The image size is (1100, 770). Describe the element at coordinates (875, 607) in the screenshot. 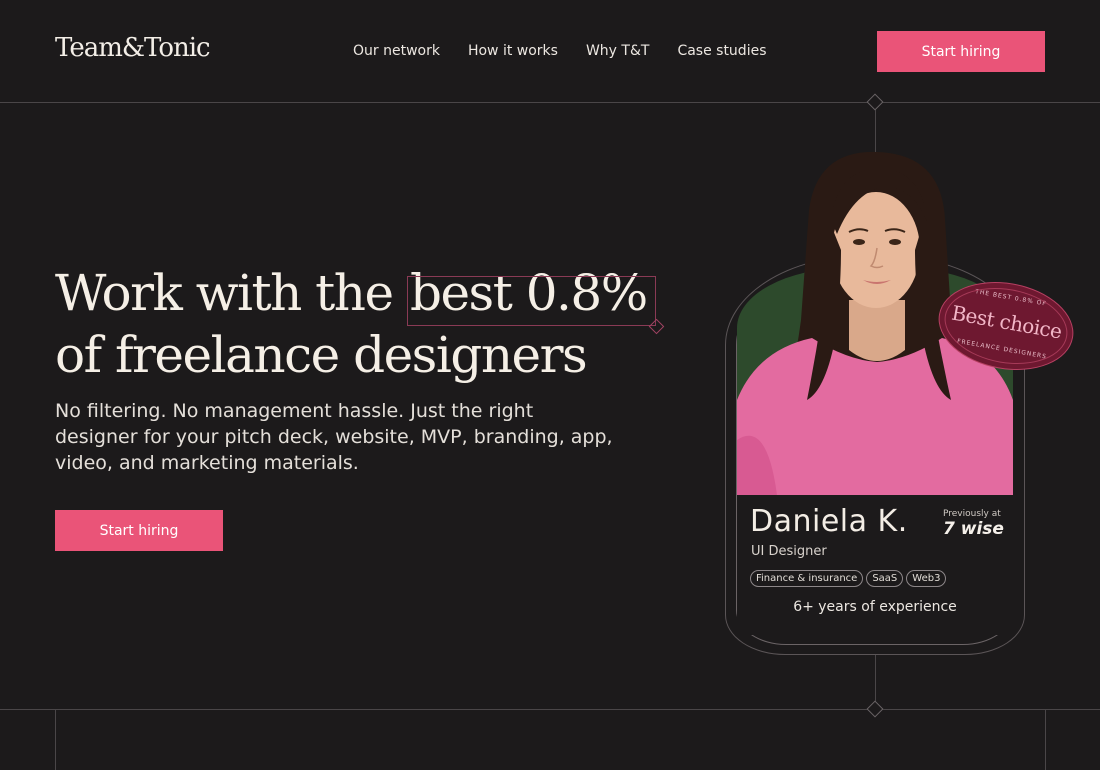

I see `experience-text: 6+ years of experience` at that location.